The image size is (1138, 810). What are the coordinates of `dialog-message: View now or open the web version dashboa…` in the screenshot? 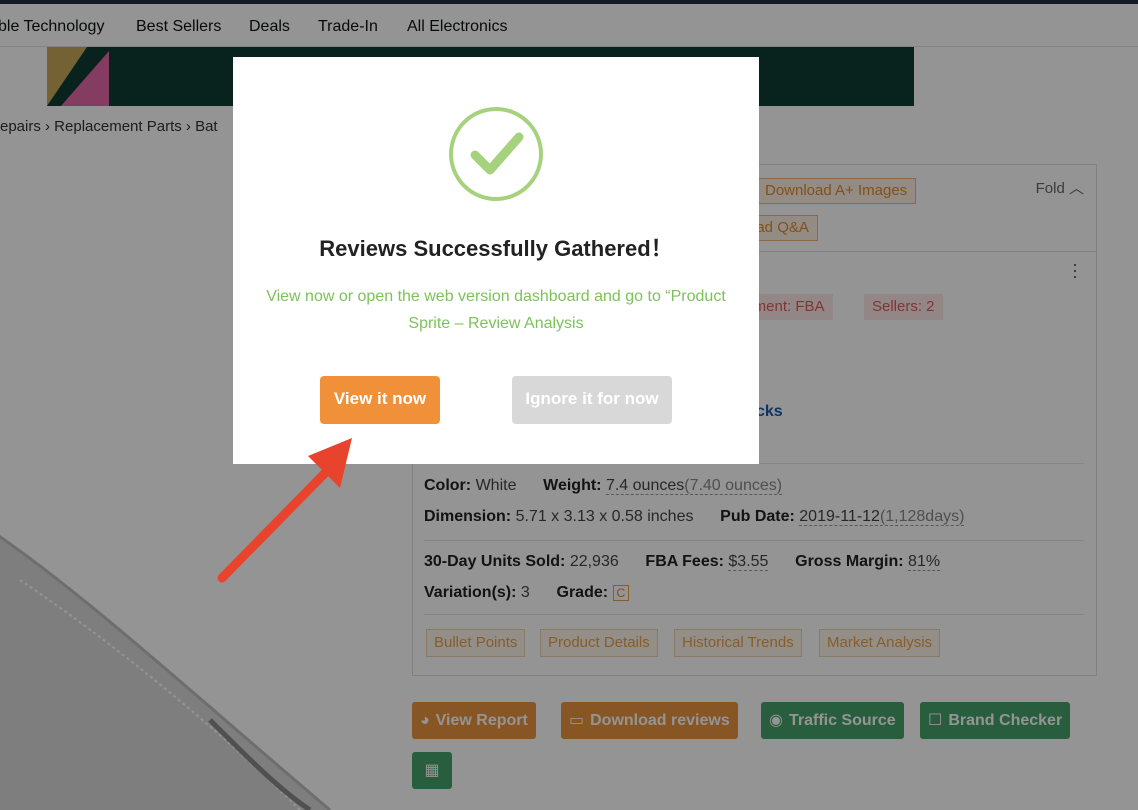 It's located at (496, 310).